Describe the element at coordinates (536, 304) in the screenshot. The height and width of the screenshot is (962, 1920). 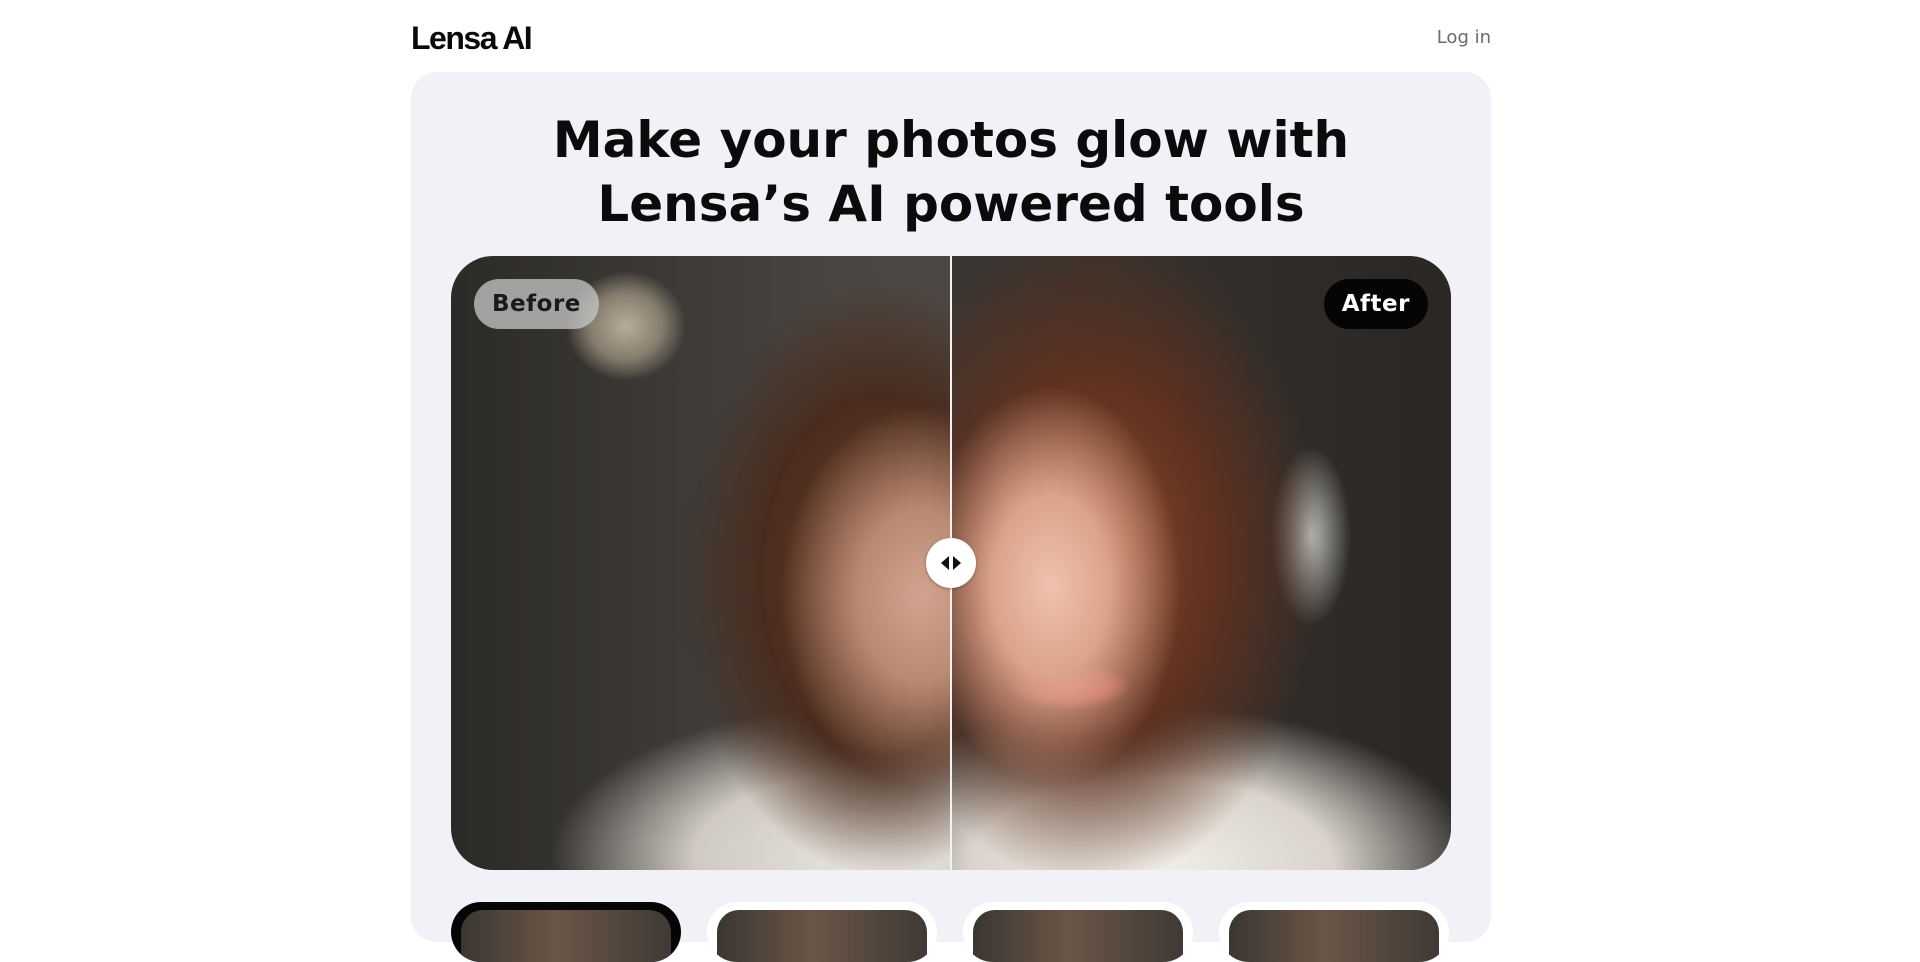
I see `before-badge: Before` at that location.